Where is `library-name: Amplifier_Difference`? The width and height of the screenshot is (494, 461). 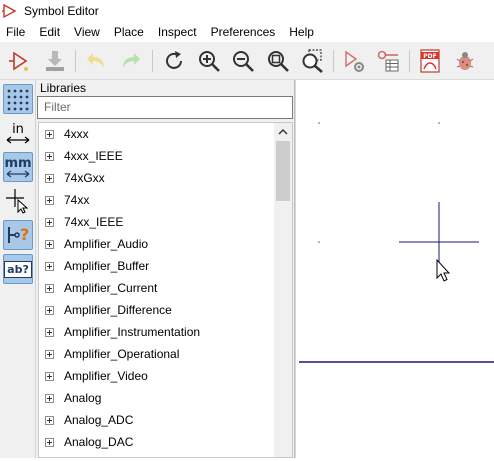
library-name: Amplifier_Difference is located at coordinates (118, 310).